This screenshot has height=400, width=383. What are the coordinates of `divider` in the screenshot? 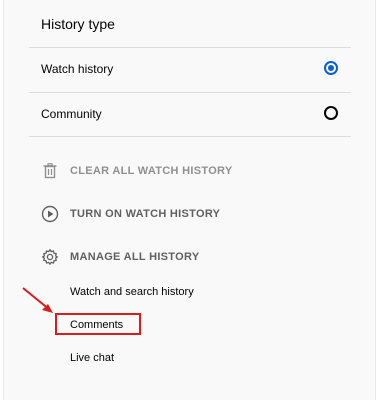 It's located at (190, 136).